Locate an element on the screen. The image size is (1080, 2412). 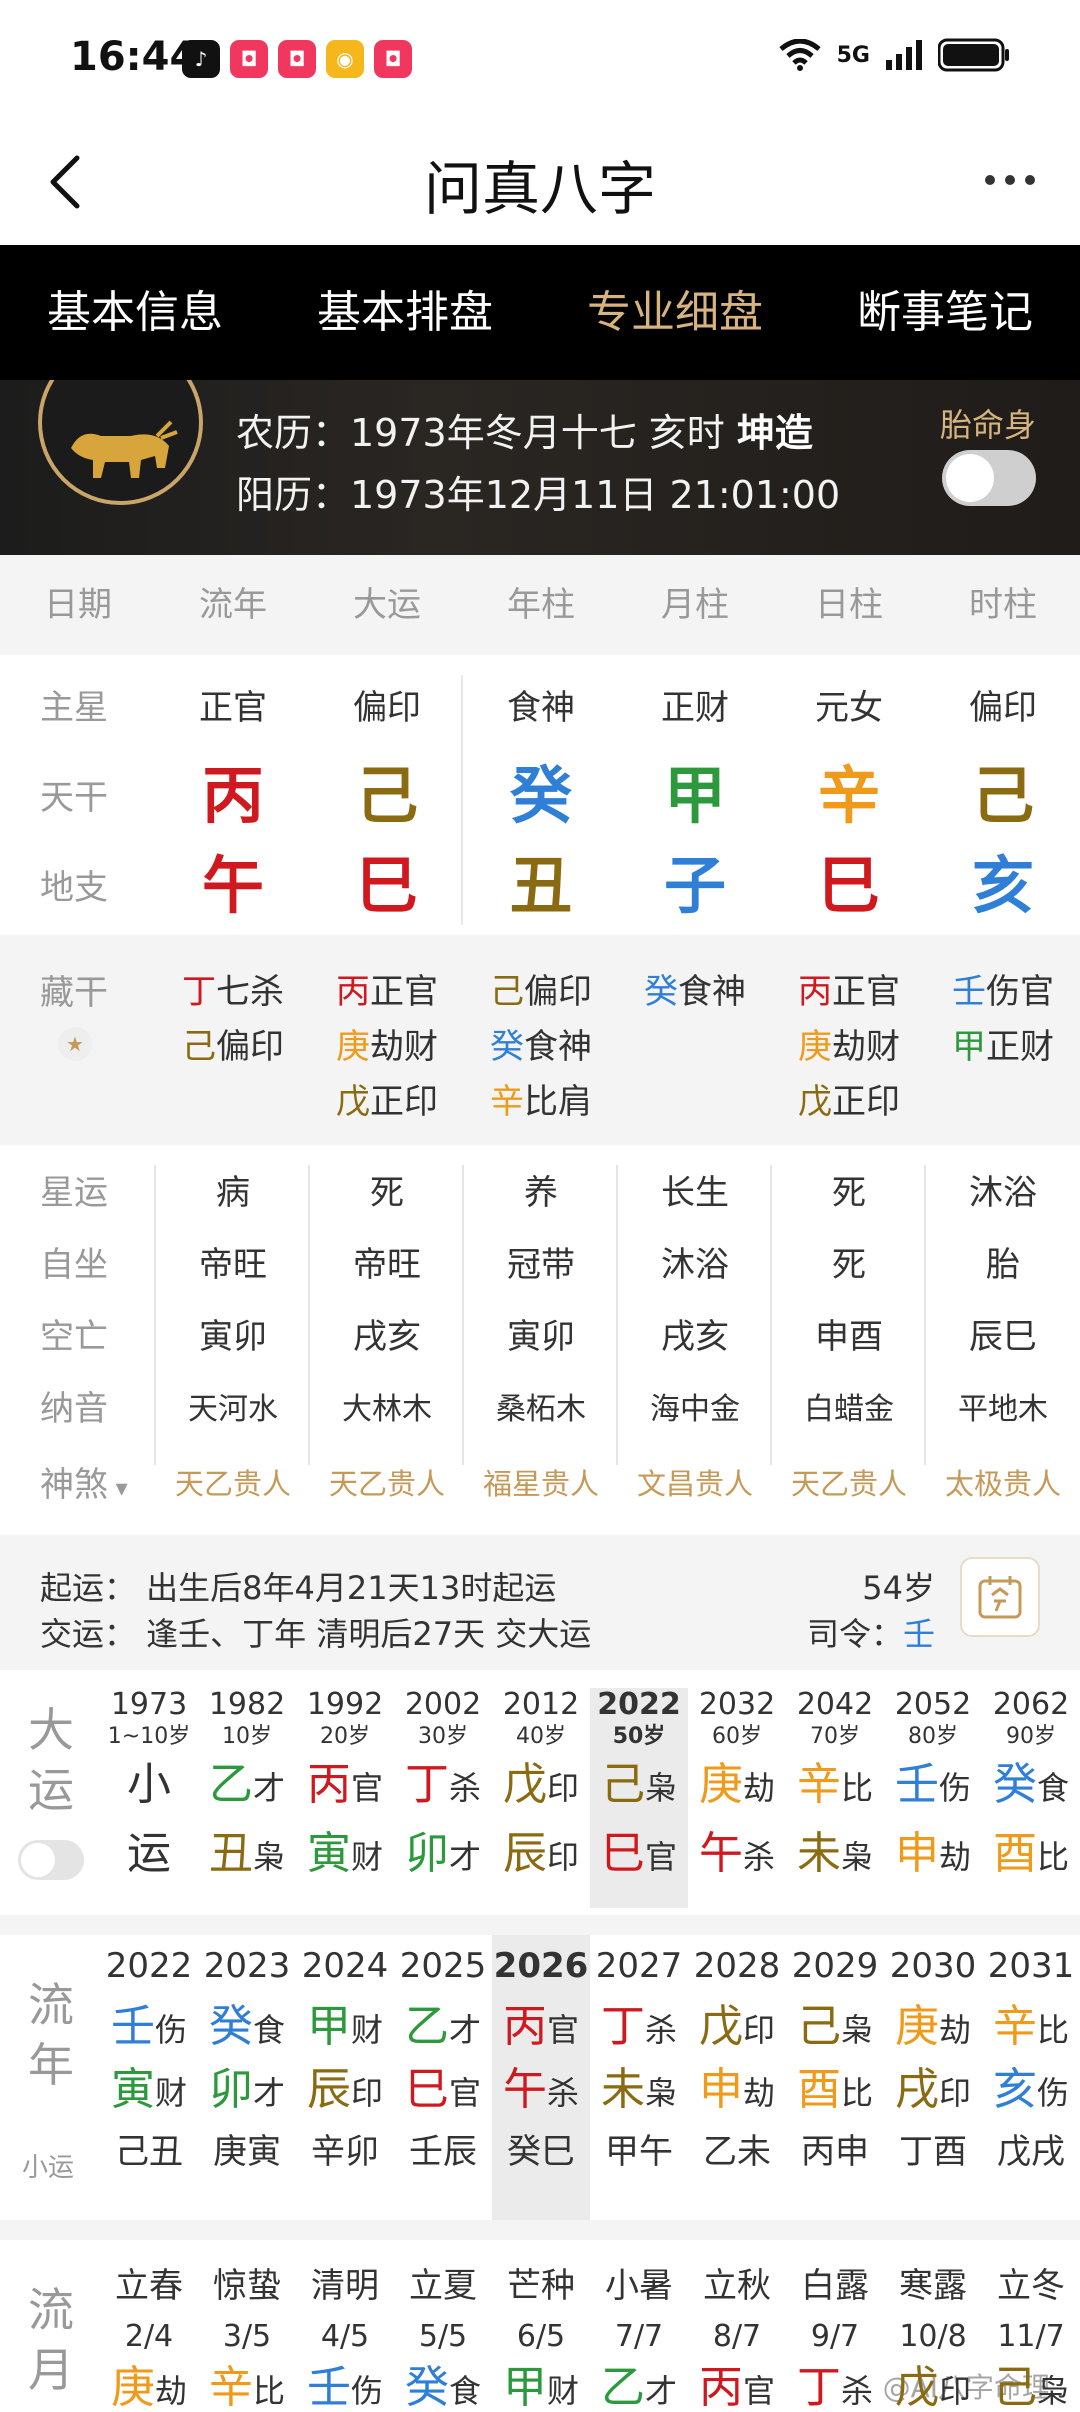
liunian-column: 2022 壬伤 寅财 己丑 is located at coordinates (149, 2077).